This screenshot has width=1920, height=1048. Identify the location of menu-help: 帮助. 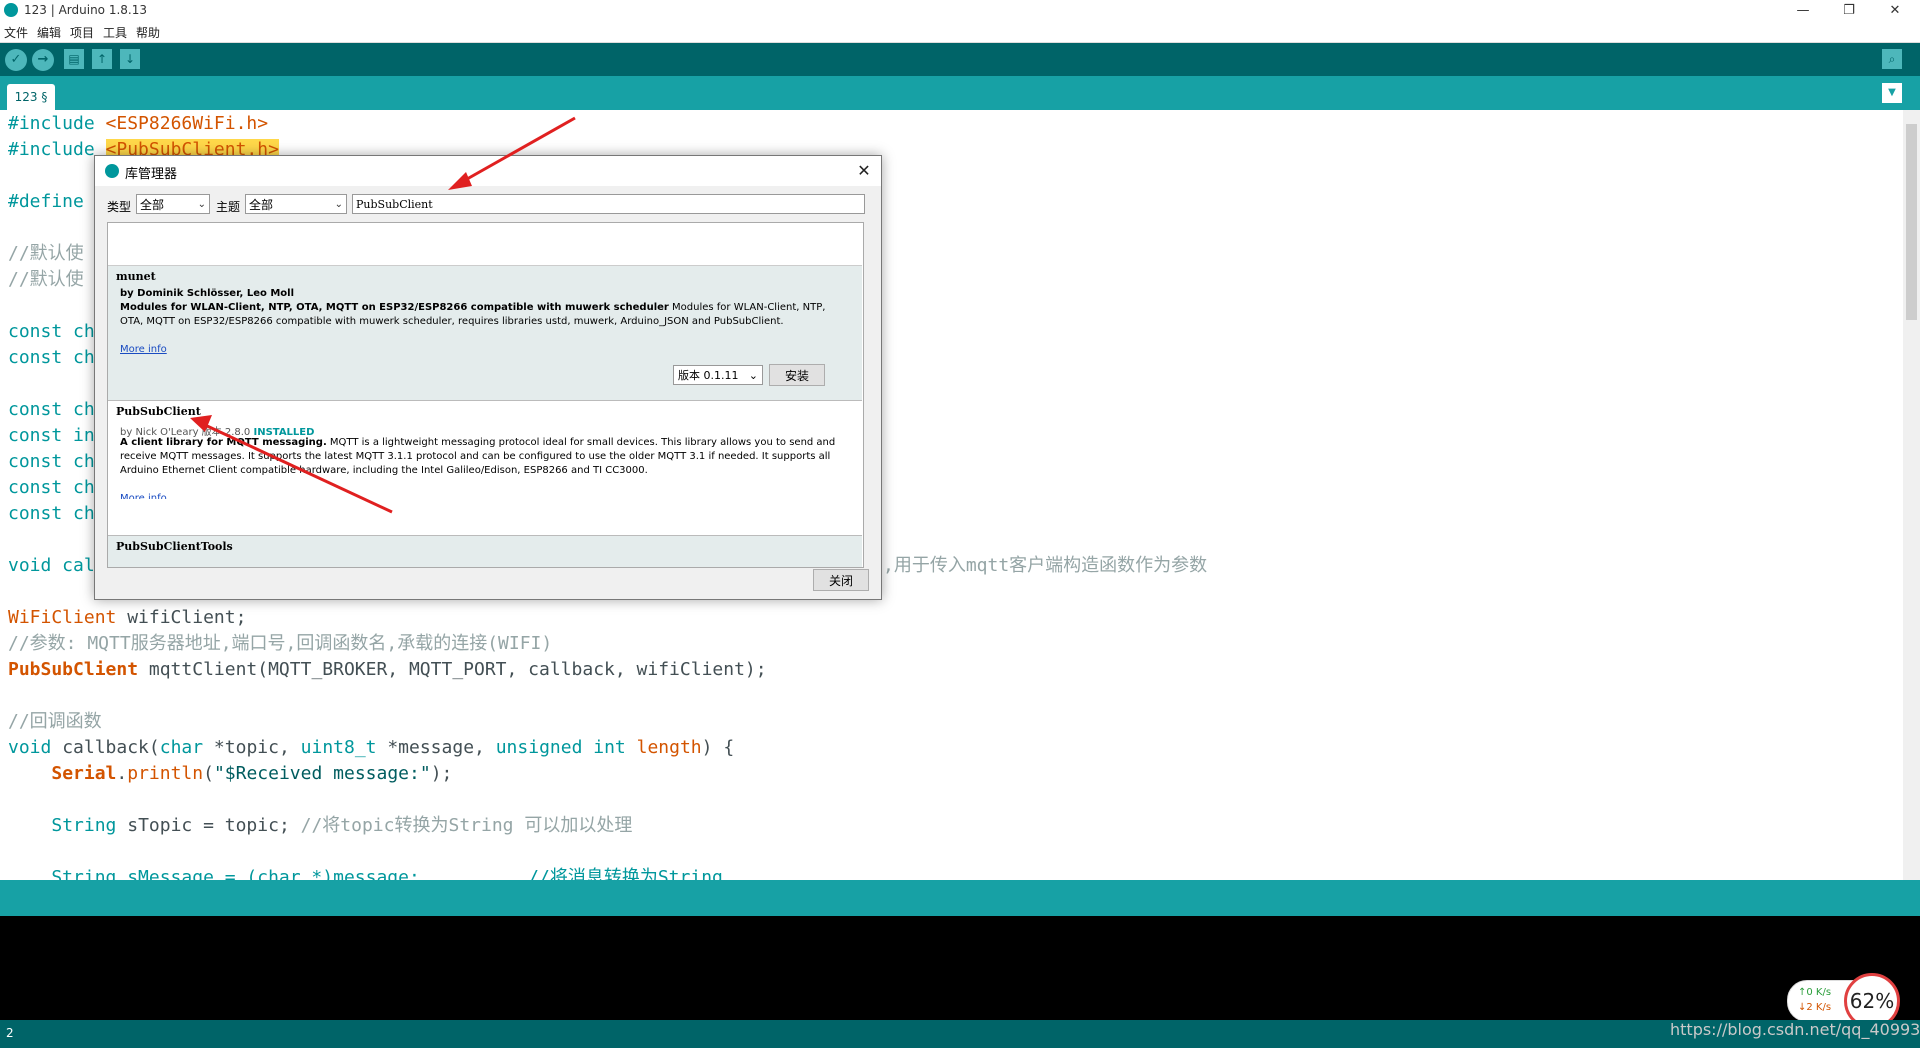
(148, 32).